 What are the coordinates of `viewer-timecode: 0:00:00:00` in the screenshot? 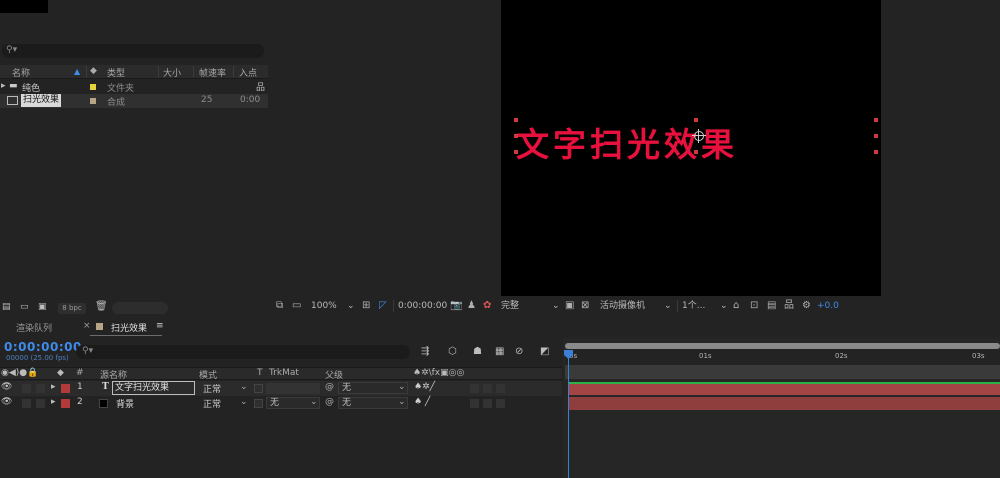 It's located at (422, 306).